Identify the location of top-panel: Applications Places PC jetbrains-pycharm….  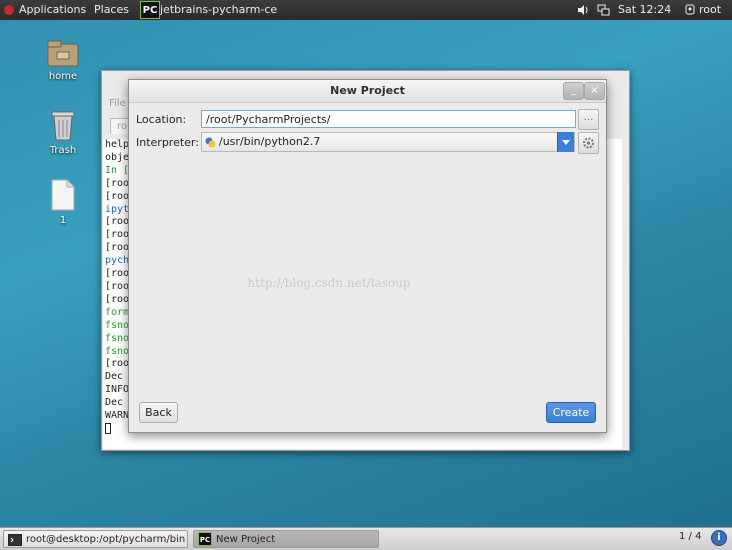
(366, 10).